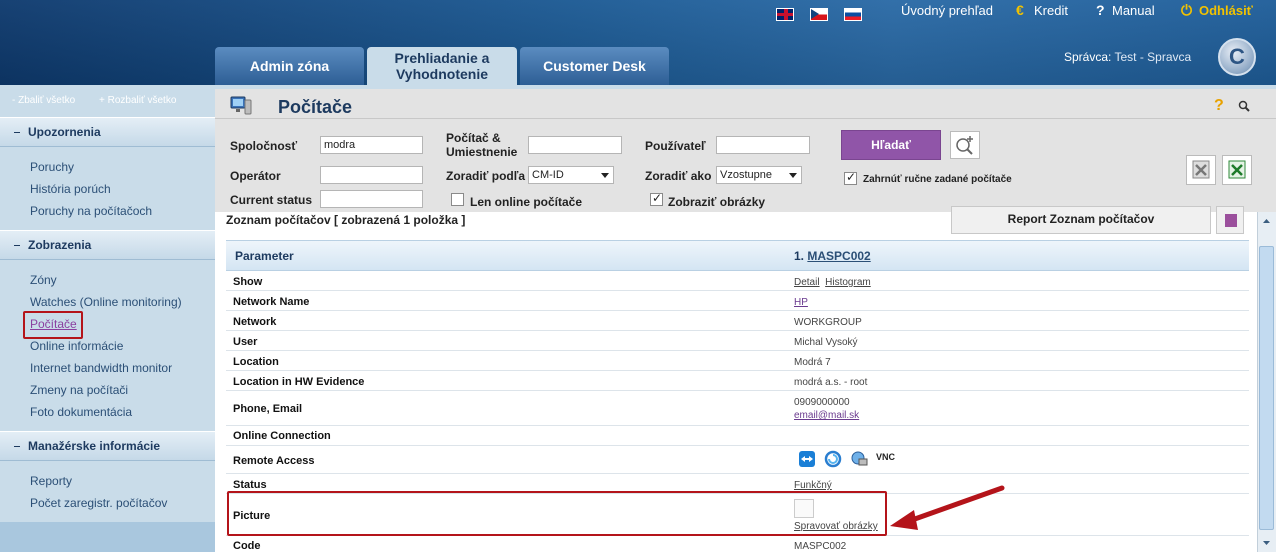 The width and height of the screenshot is (1276, 552). What do you see at coordinates (271, 302) in the screenshot?
I see `row-label-network-name: Network Name` at bounding box center [271, 302].